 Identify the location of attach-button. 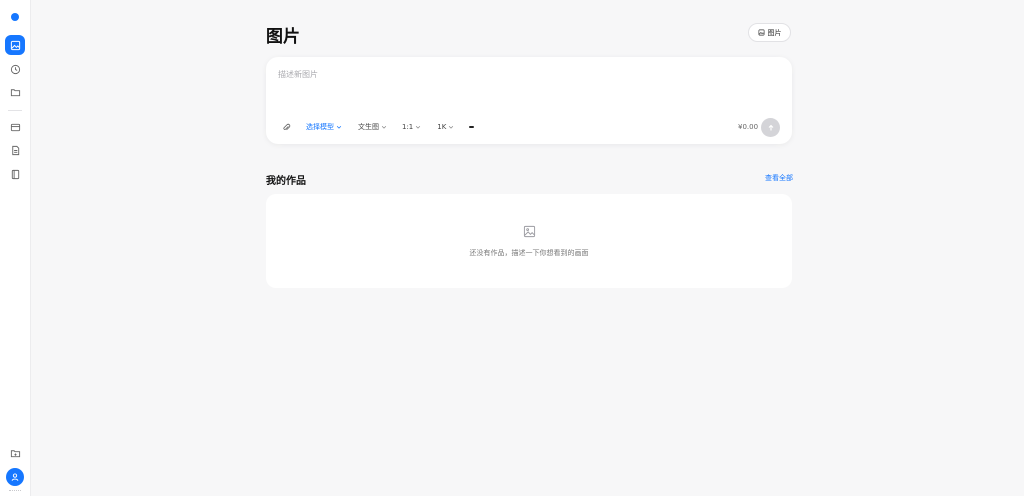
(286, 127).